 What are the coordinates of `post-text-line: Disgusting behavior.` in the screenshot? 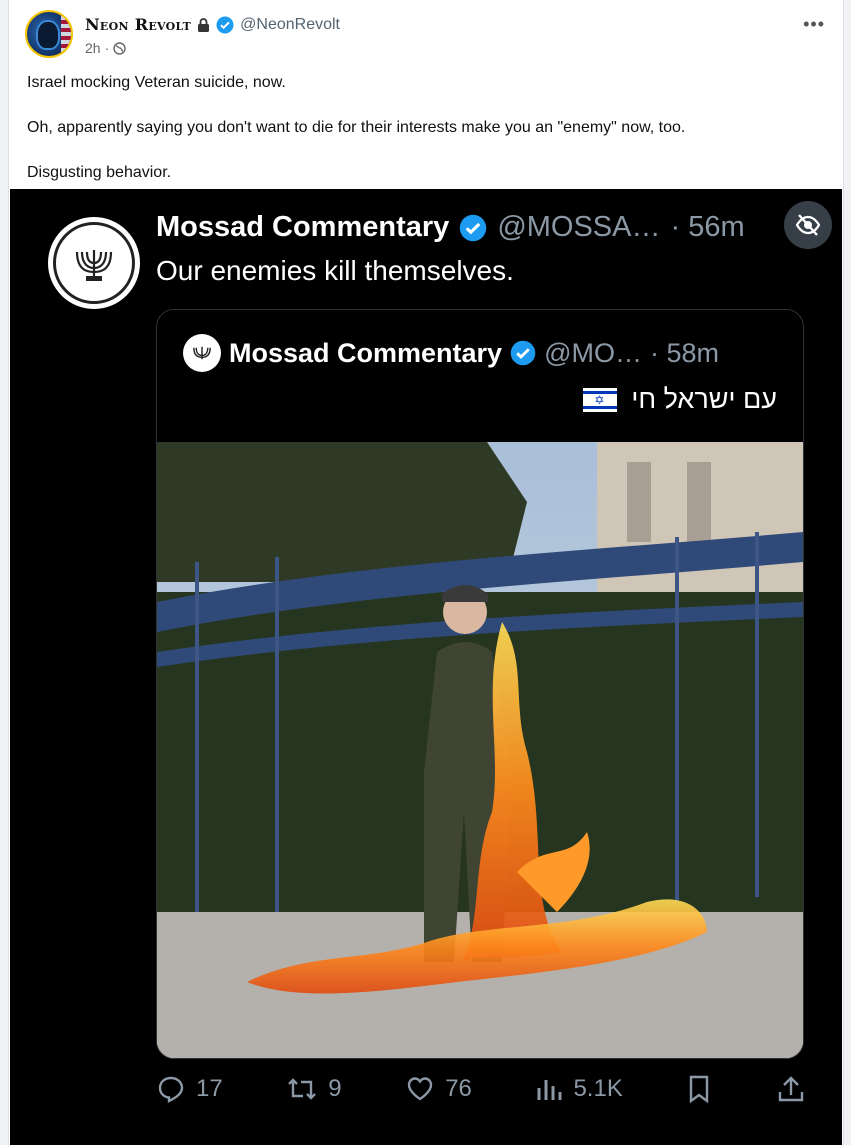 It's located at (99, 172).